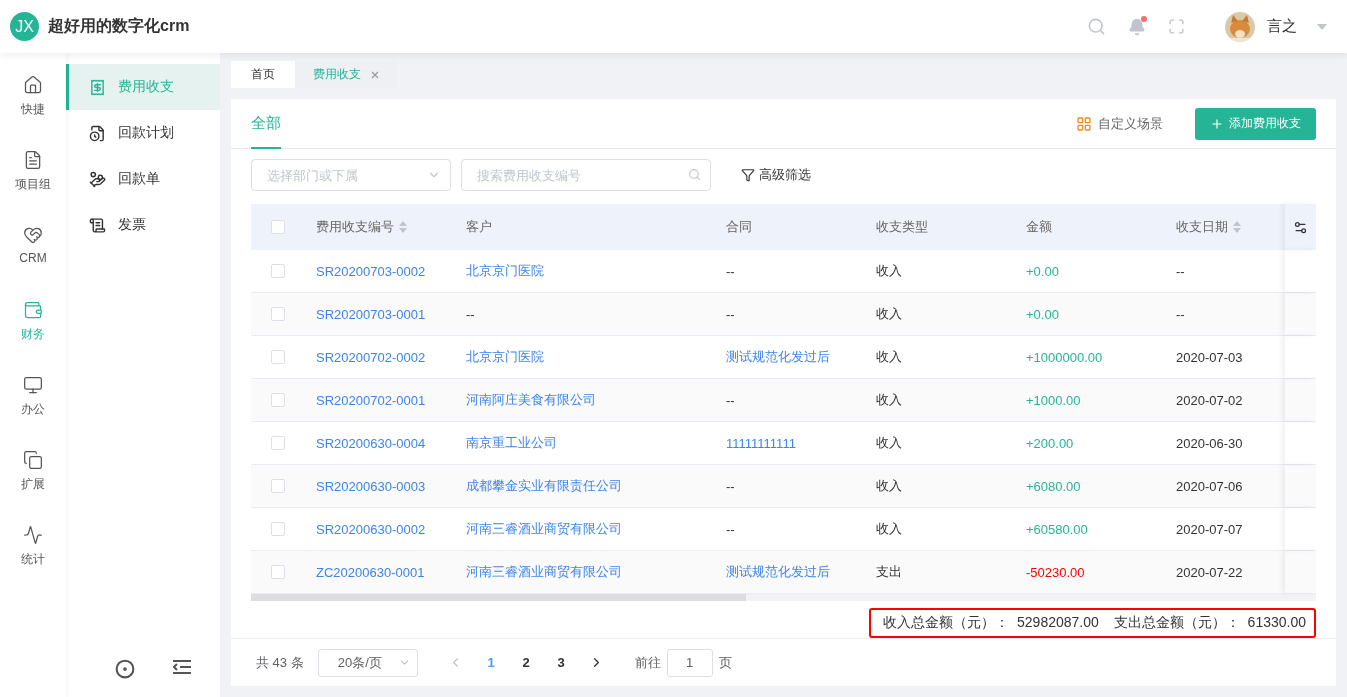 Image resolution: width=1347 pixels, height=697 pixels. Describe the element at coordinates (689, 662) in the screenshot. I see `page-input: 1` at that location.